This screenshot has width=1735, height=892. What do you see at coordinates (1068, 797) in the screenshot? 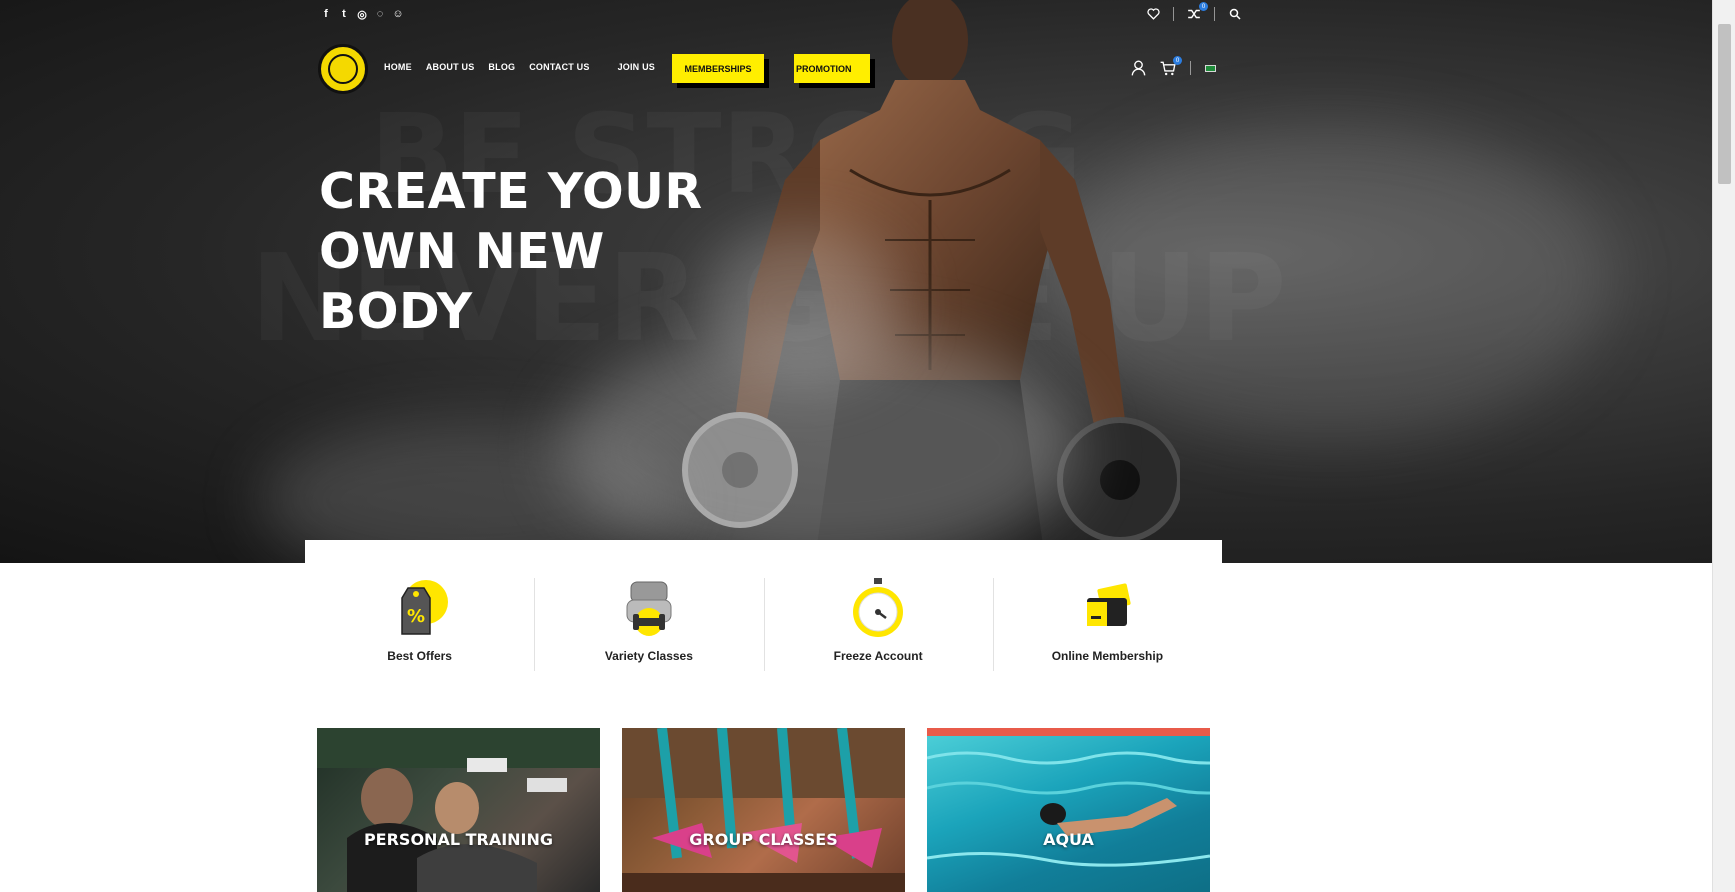
I see `aqua-image` at bounding box center [1068, 797].